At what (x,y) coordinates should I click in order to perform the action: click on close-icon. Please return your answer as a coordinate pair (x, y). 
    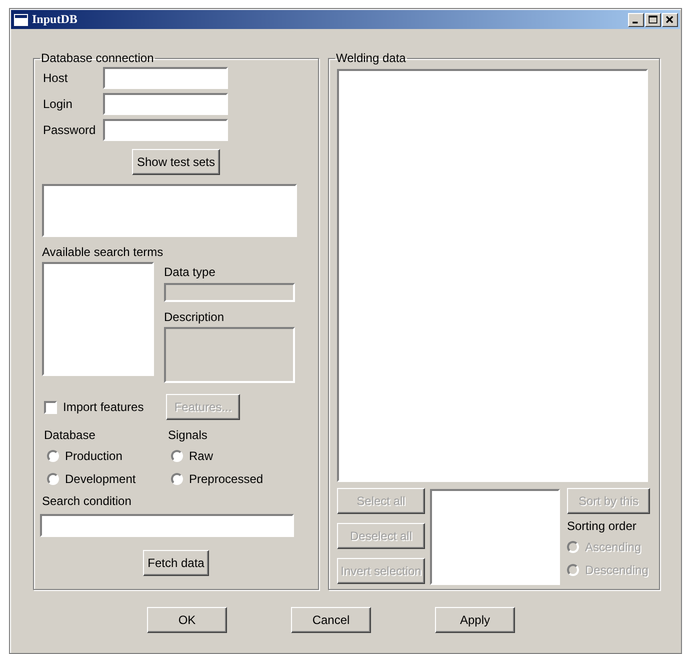
    Looking at the image, I should click on (670, 19).